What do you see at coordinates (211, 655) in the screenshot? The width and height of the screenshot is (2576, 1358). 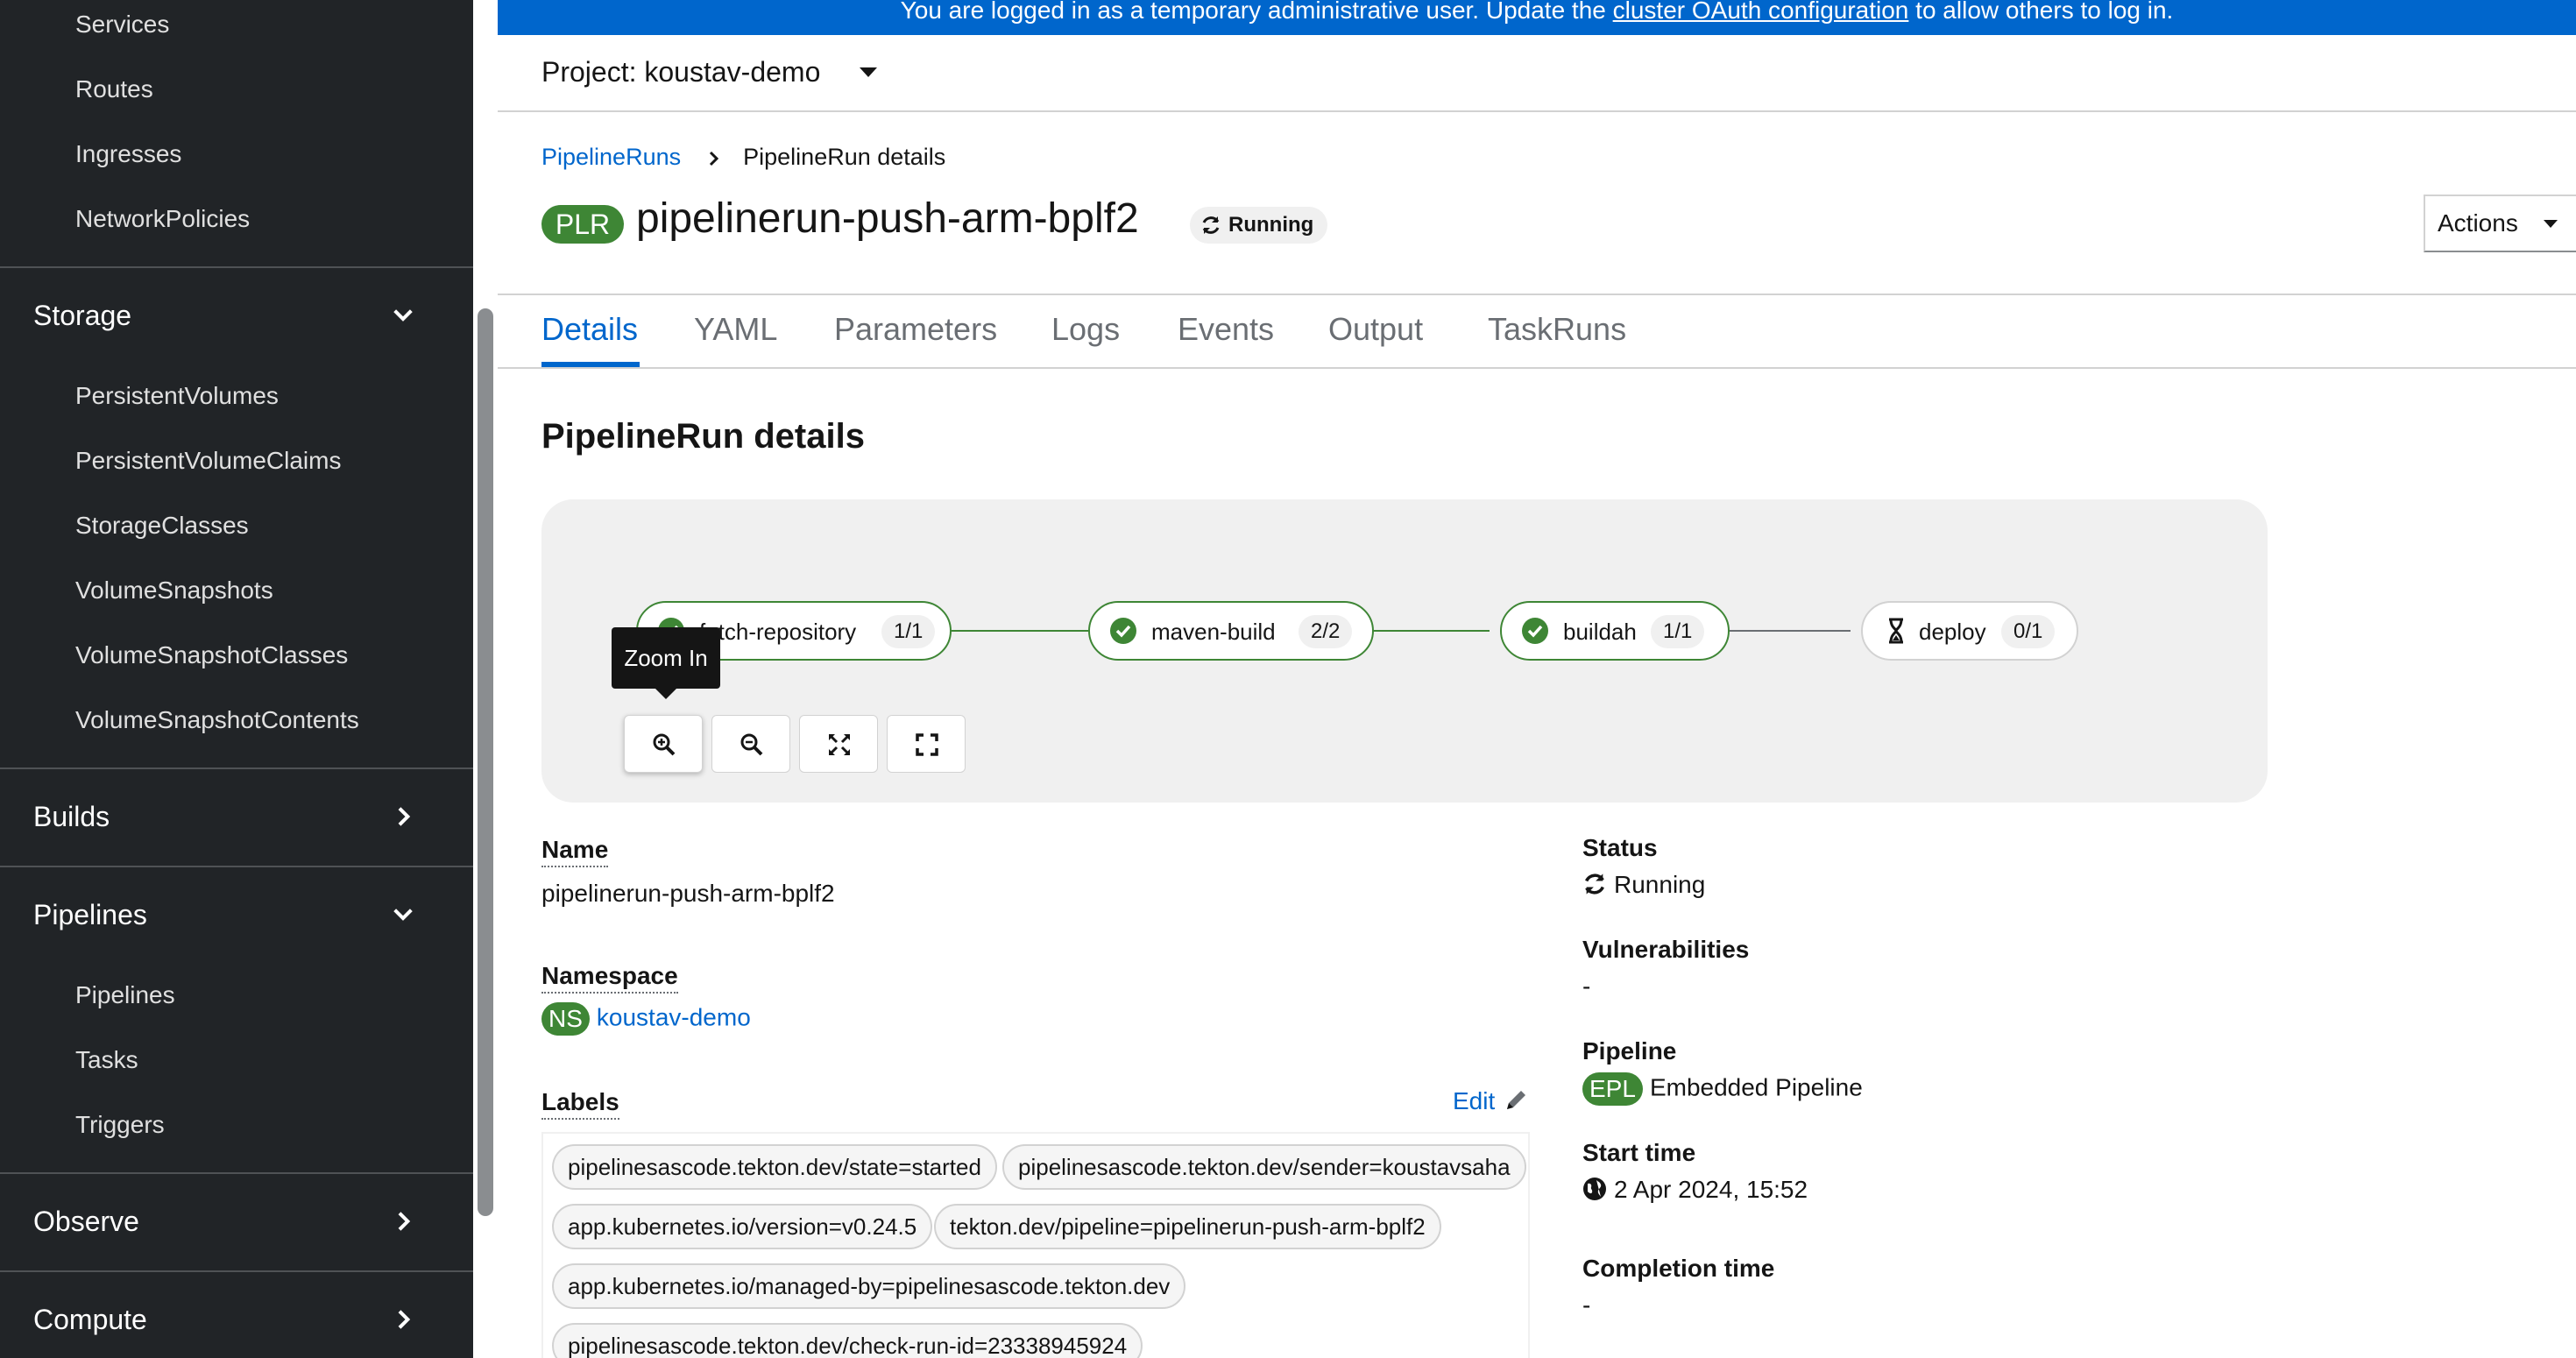 I see `sidebar-item-volumesnapshotclasses: VolumeSnapshotClasses` at bounding box center [211, 655].